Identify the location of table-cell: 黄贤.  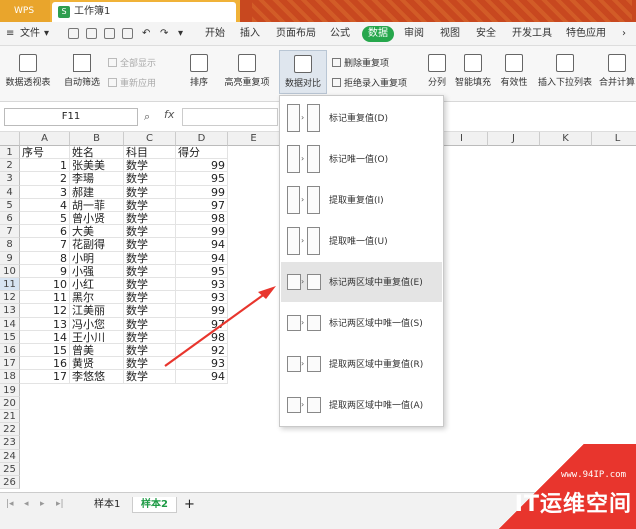
(97, 364).